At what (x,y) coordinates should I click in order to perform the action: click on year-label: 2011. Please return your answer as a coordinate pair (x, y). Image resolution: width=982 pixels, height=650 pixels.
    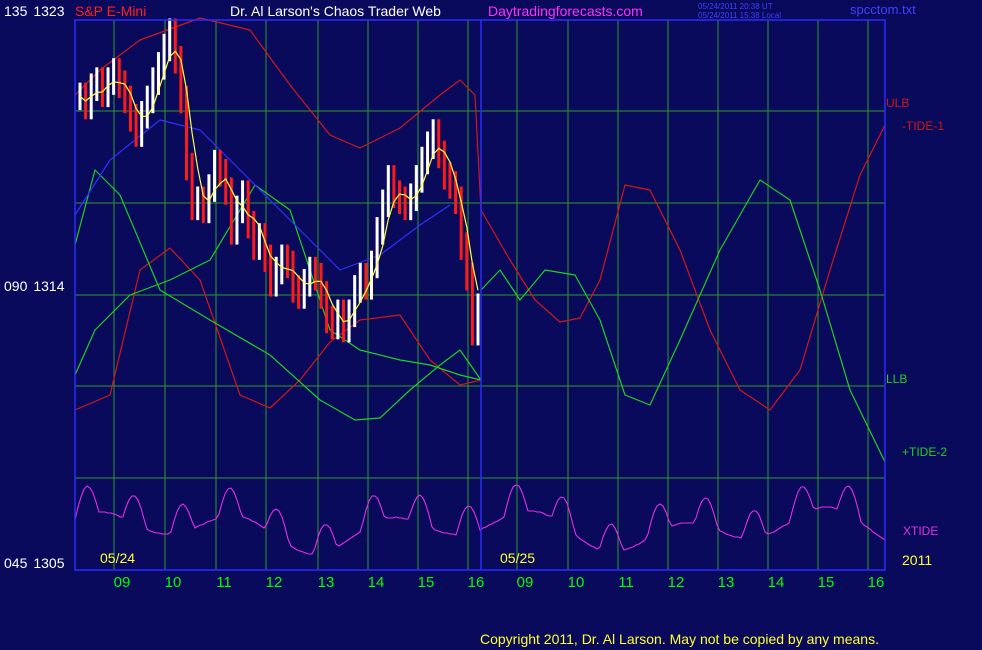
    Looking at the image, I should click on (917, 560).